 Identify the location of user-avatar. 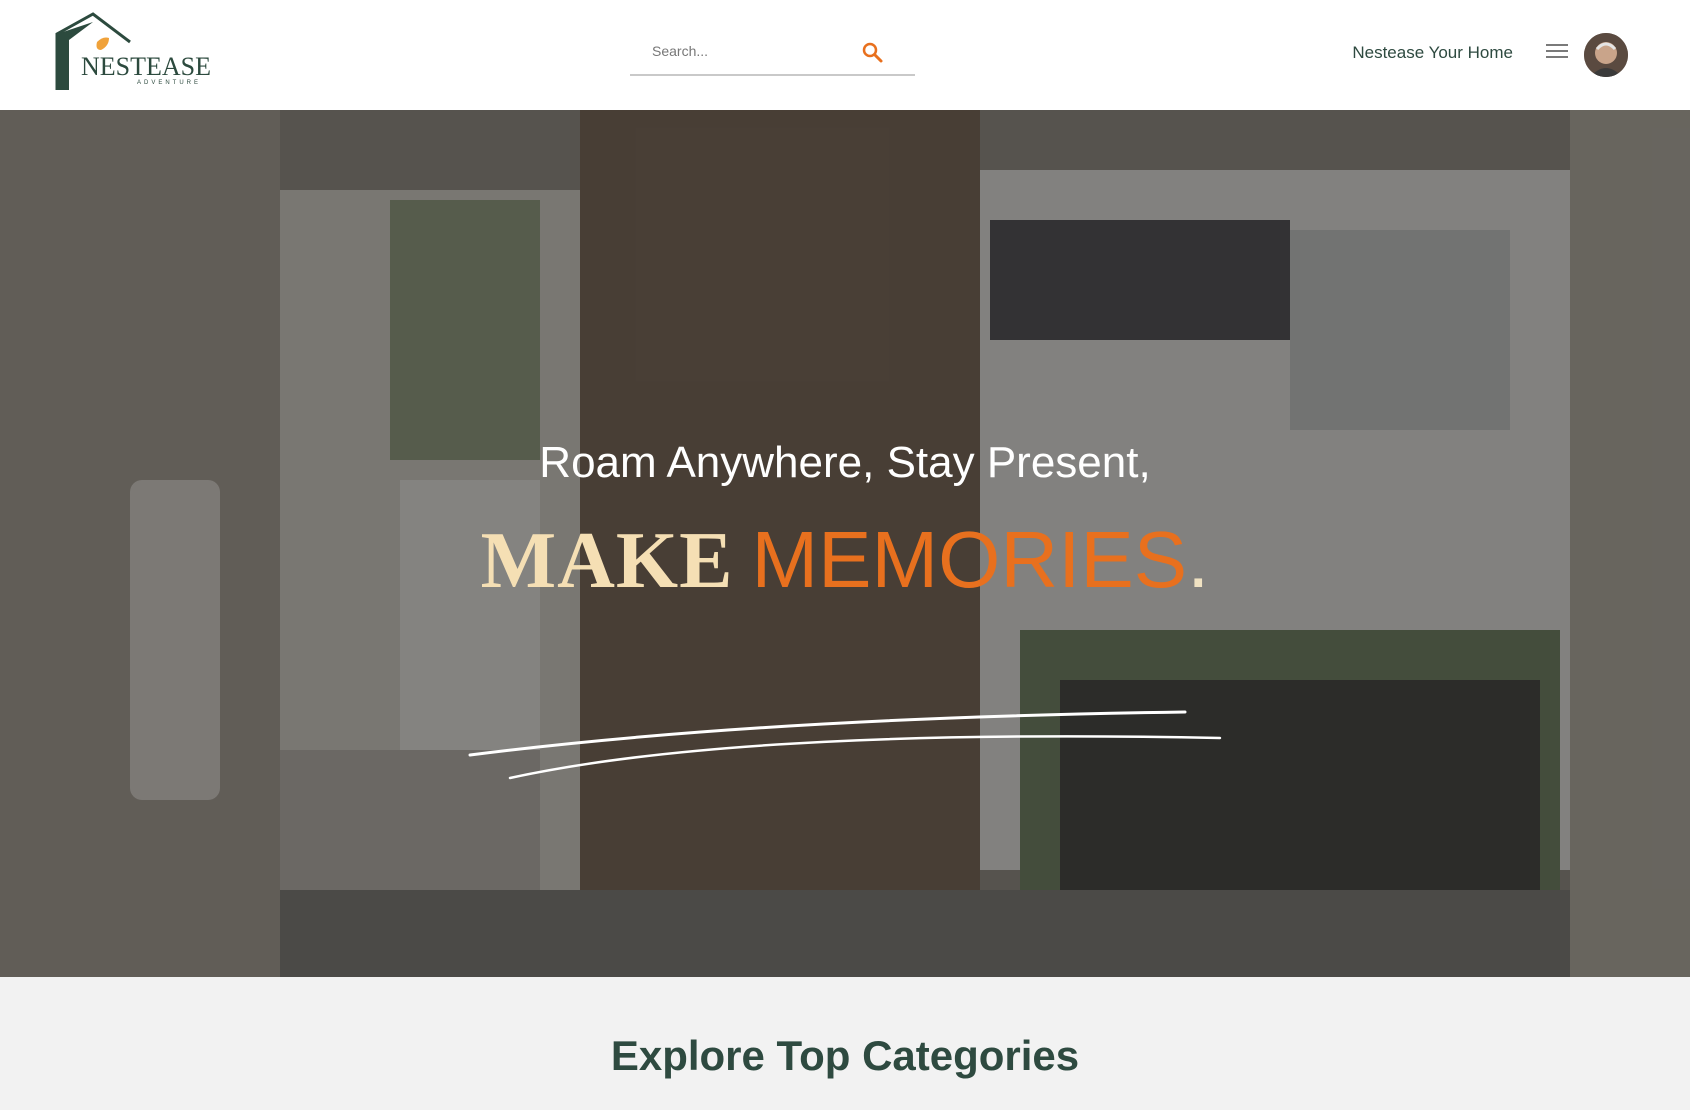
(1606, 55).